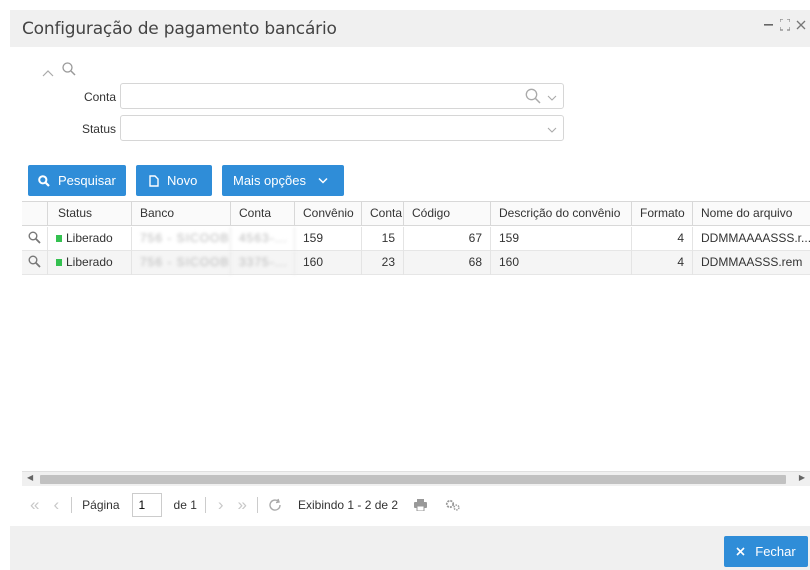 This screenshot has width=810, height=570. I want to click on gears-icon, so click(453, 505).